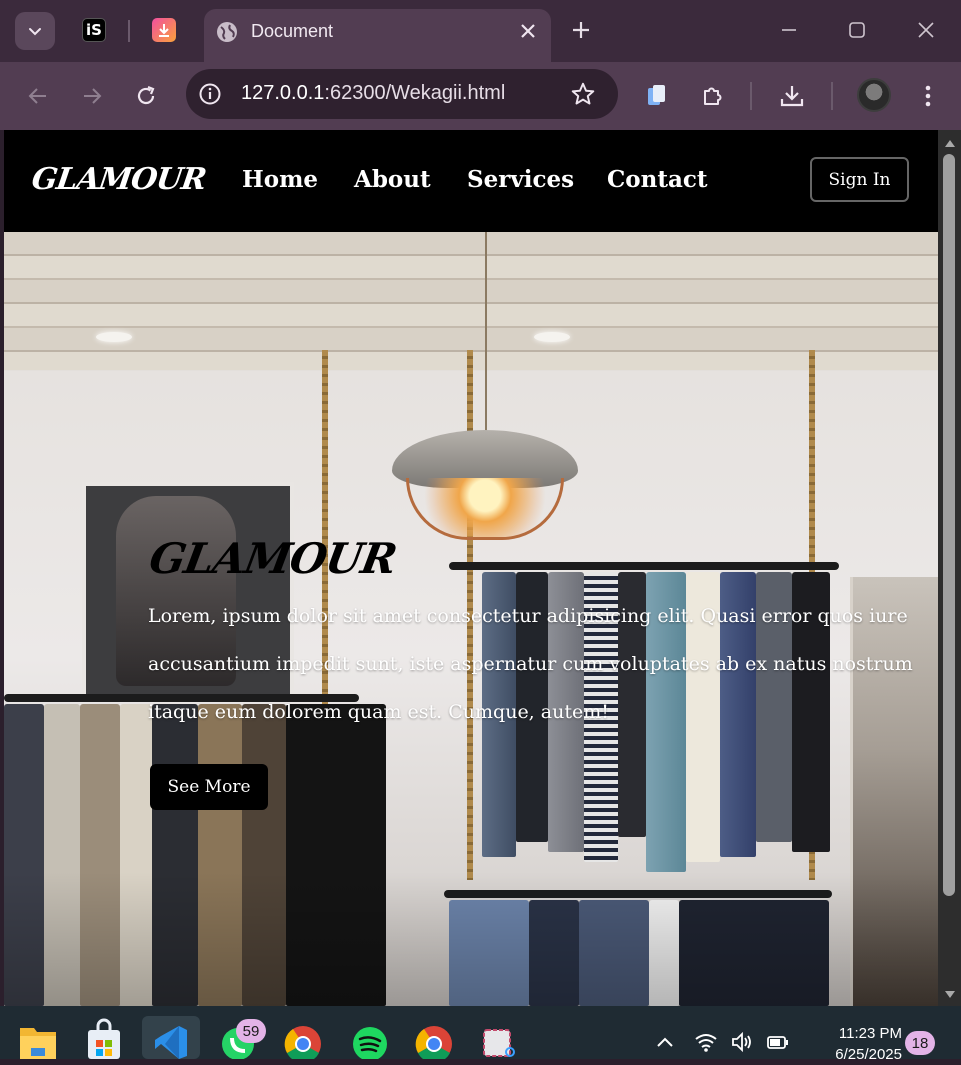 This screenshot has width=961, height=1065. I want to click on nav-home: Home, so click(280, 179).